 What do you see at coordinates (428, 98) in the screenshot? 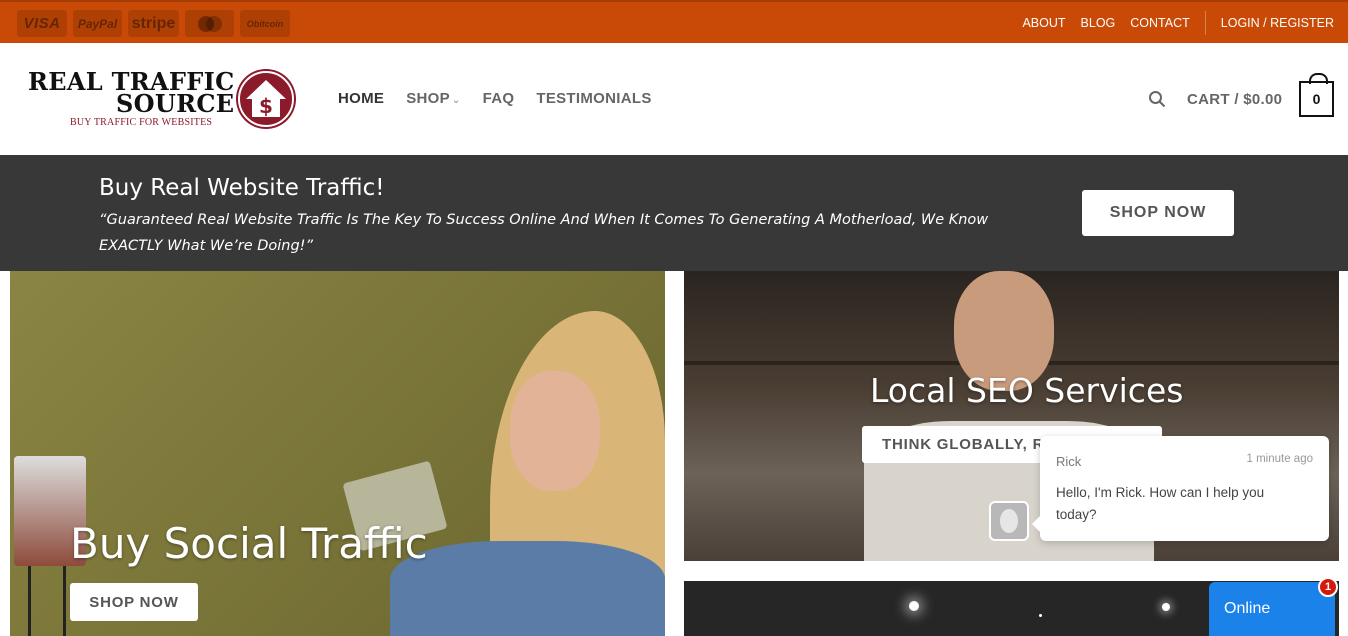
I see `nav-shop-label: SHOP` at bounding box center [428, 98].